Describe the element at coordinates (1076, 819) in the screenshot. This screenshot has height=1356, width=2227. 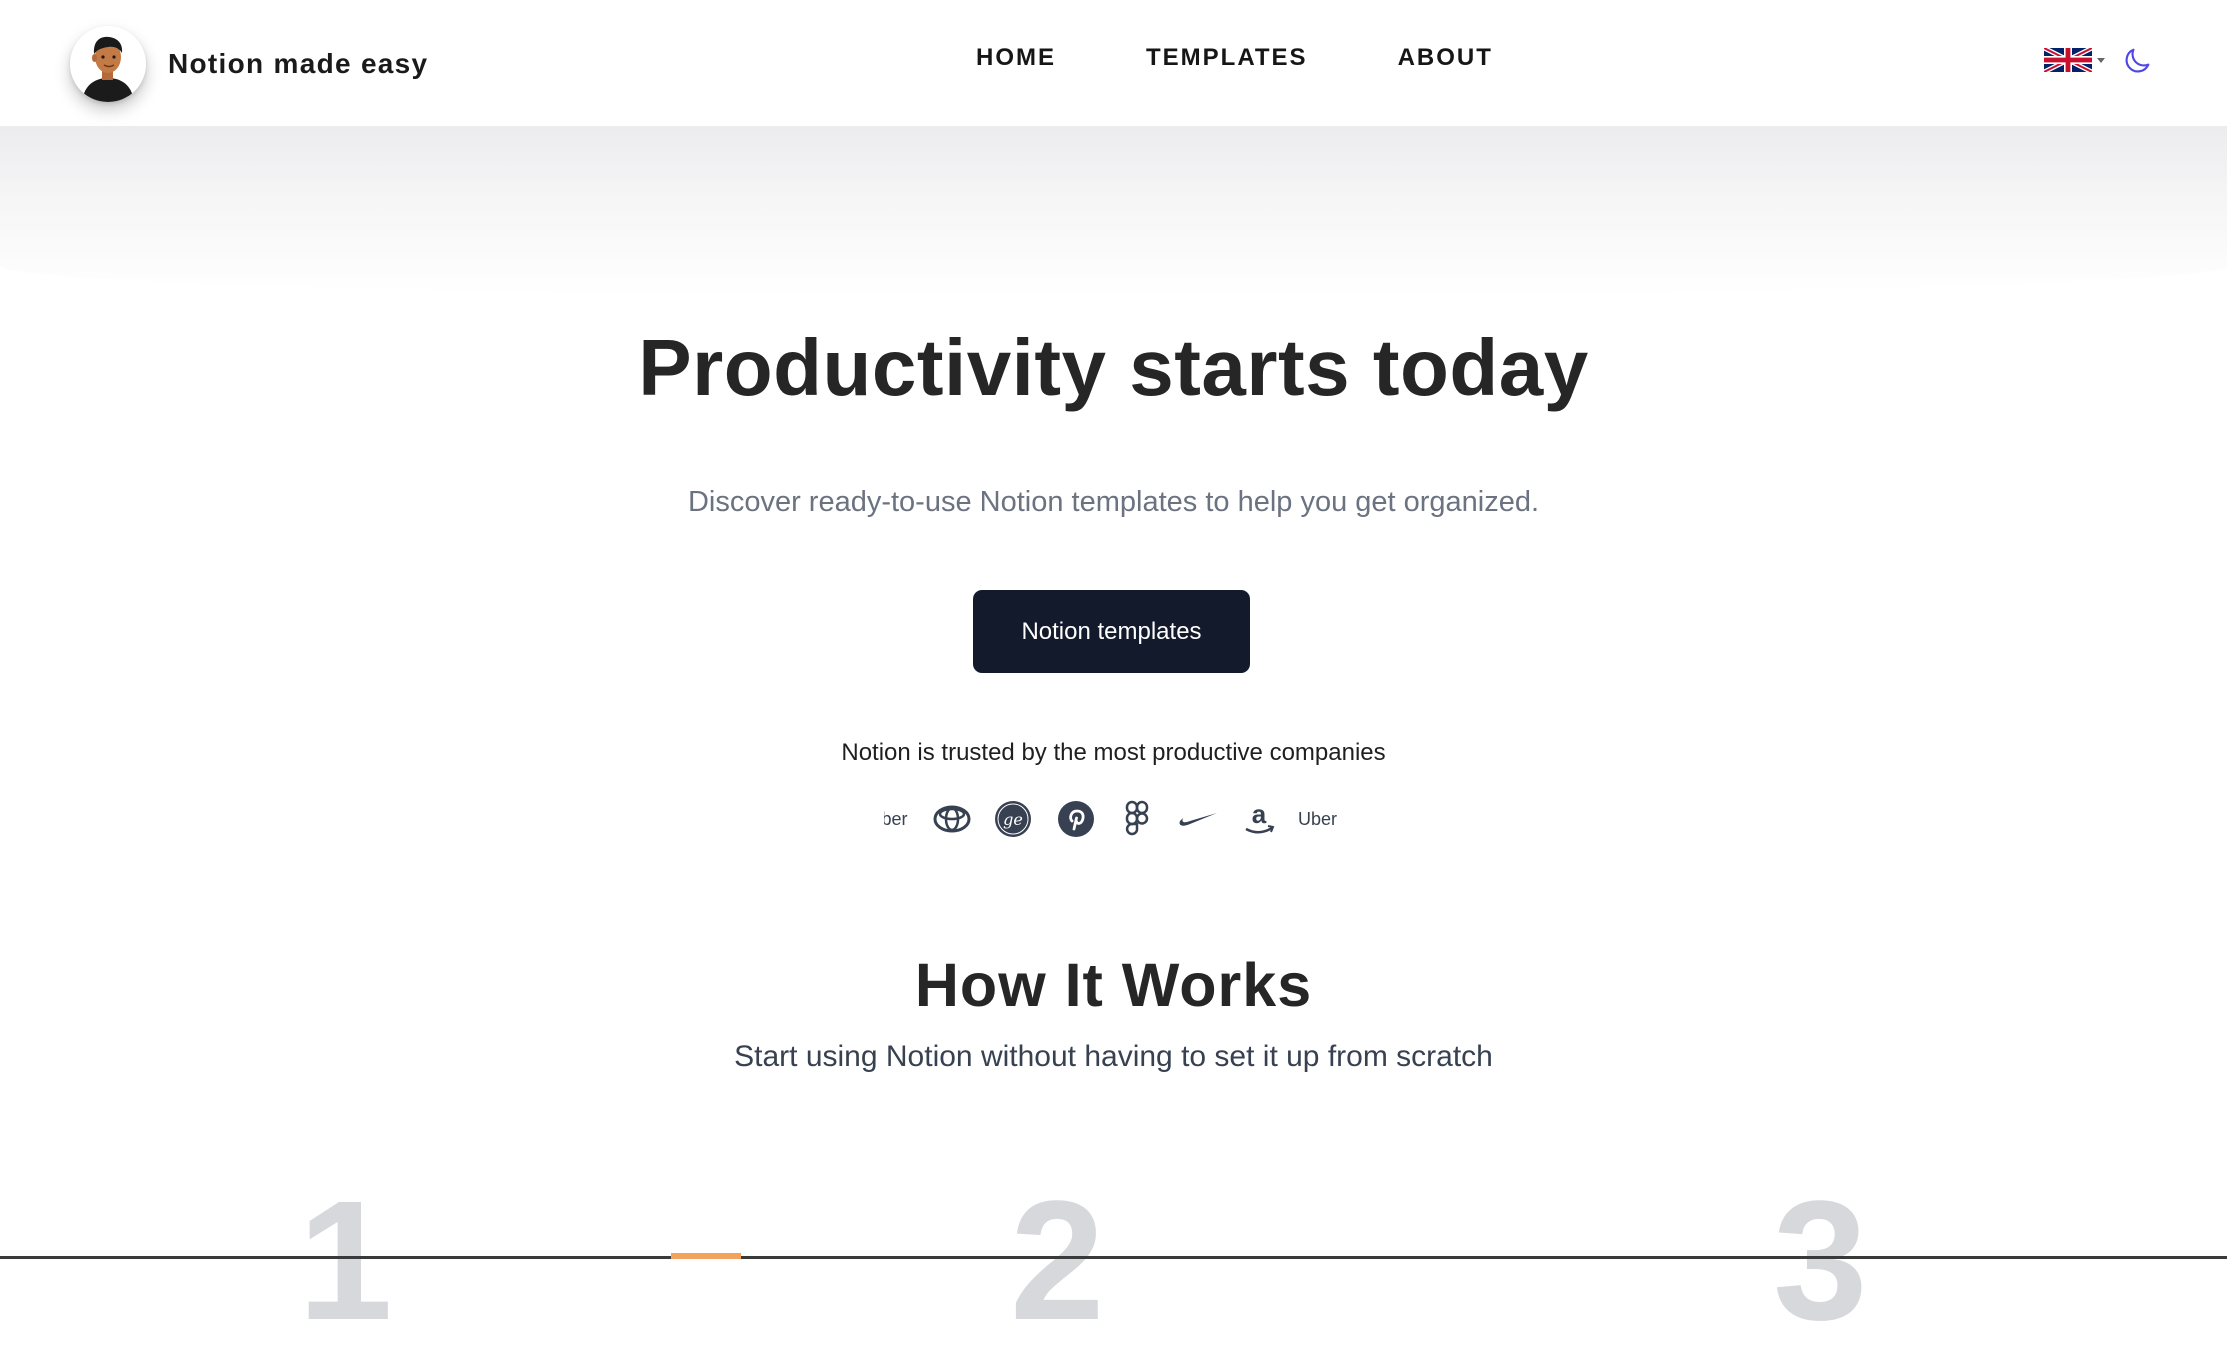
I see `pinterest-logo` at that location.